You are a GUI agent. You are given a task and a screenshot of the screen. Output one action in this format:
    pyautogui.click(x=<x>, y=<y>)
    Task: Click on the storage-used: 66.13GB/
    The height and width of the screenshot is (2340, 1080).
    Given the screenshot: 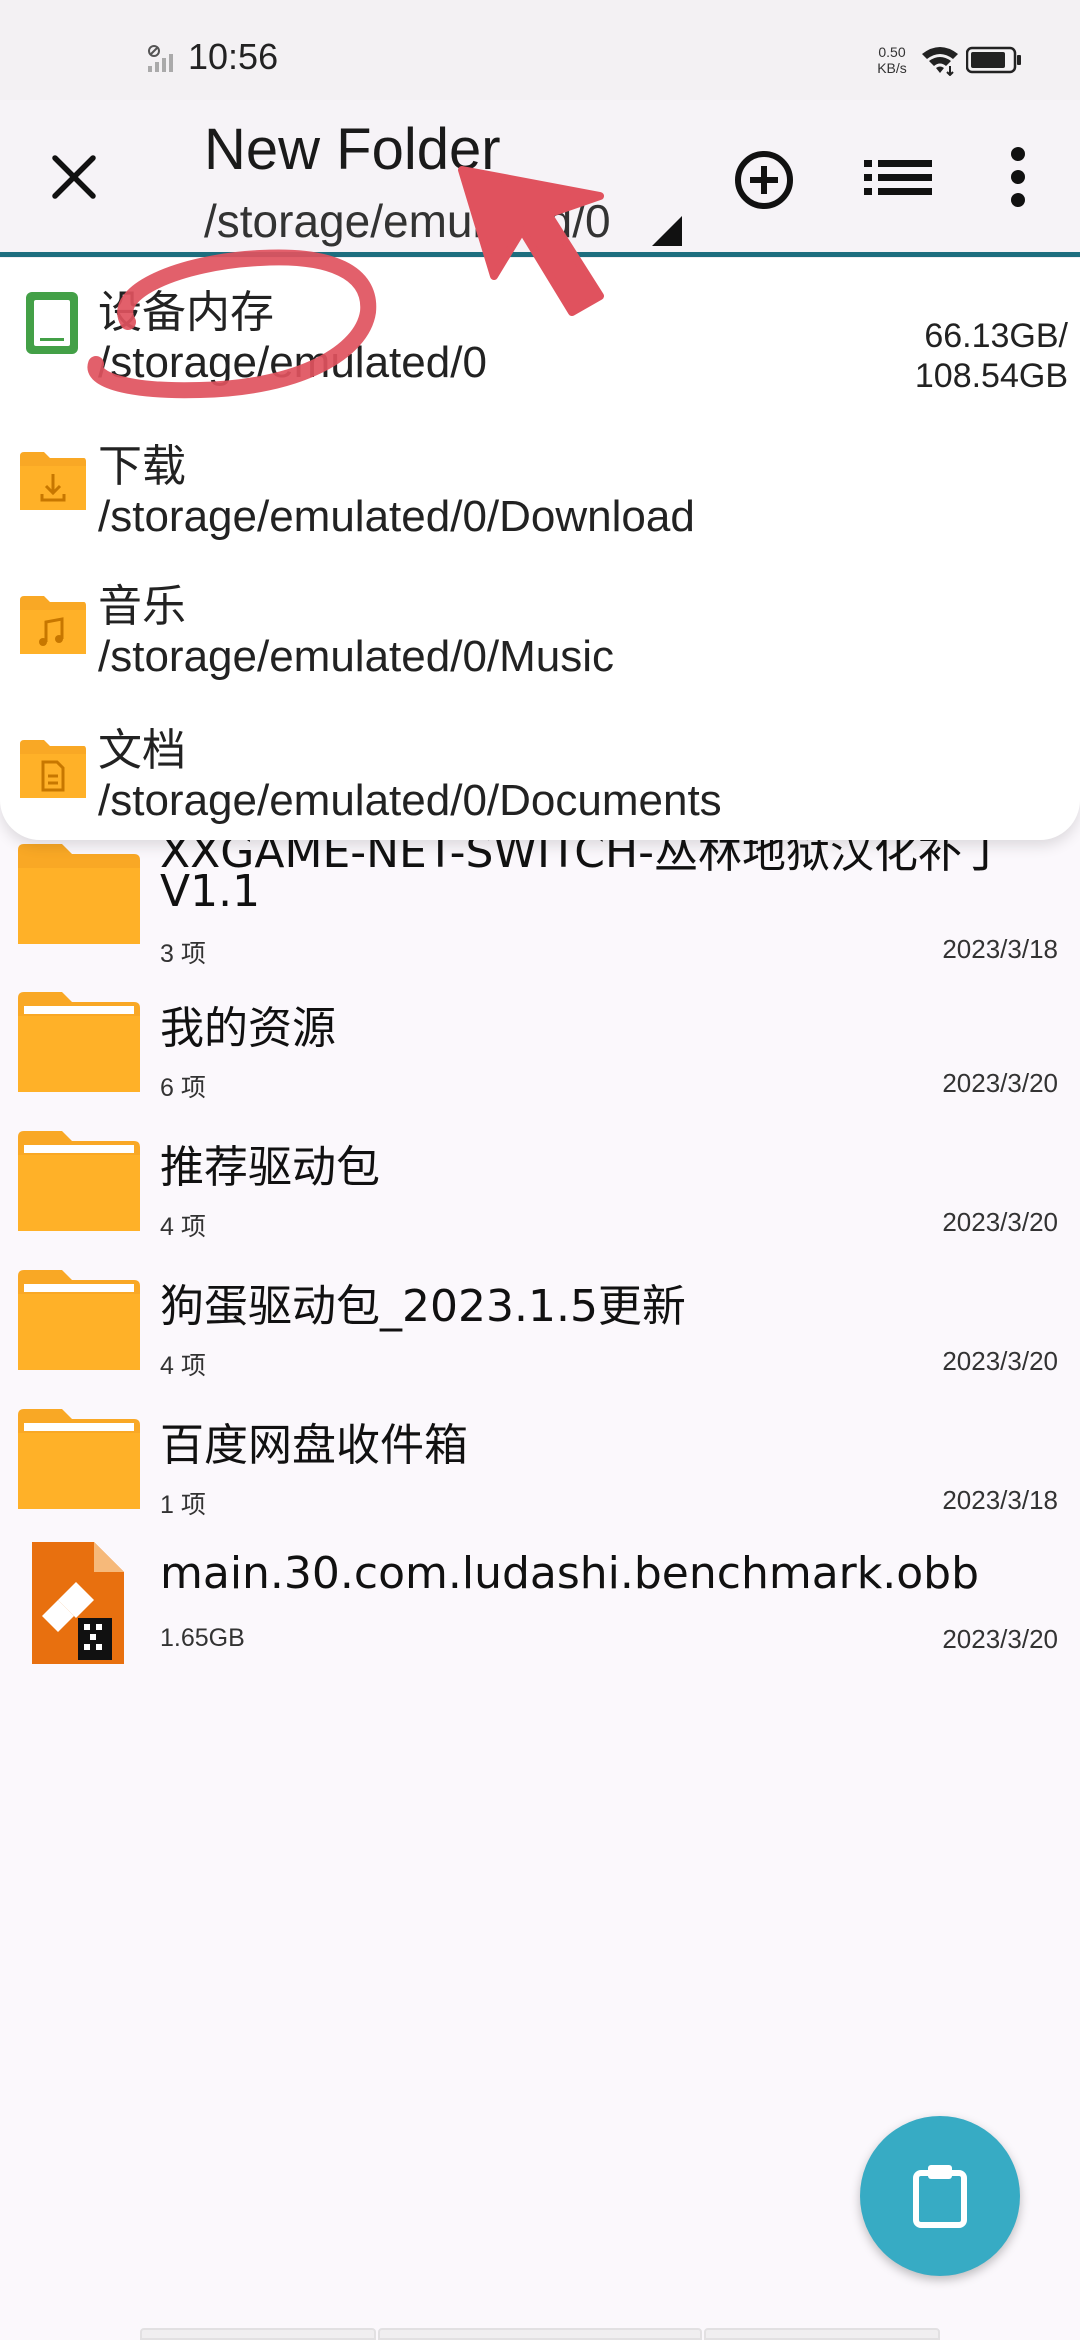 What is the action you would take?
    pyautogui.click(x=996, y=336)
    